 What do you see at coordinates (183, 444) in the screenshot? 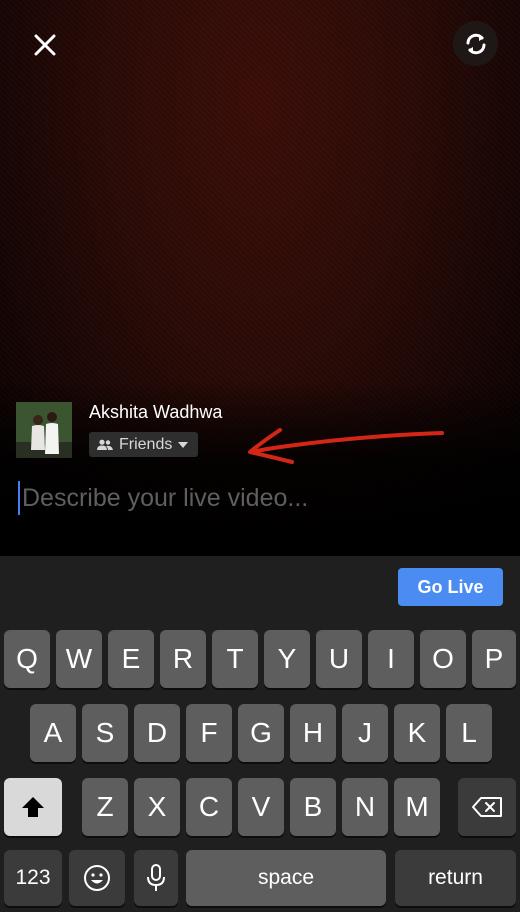
I see `chevron-down-icon` at bounding box center [183, 444].